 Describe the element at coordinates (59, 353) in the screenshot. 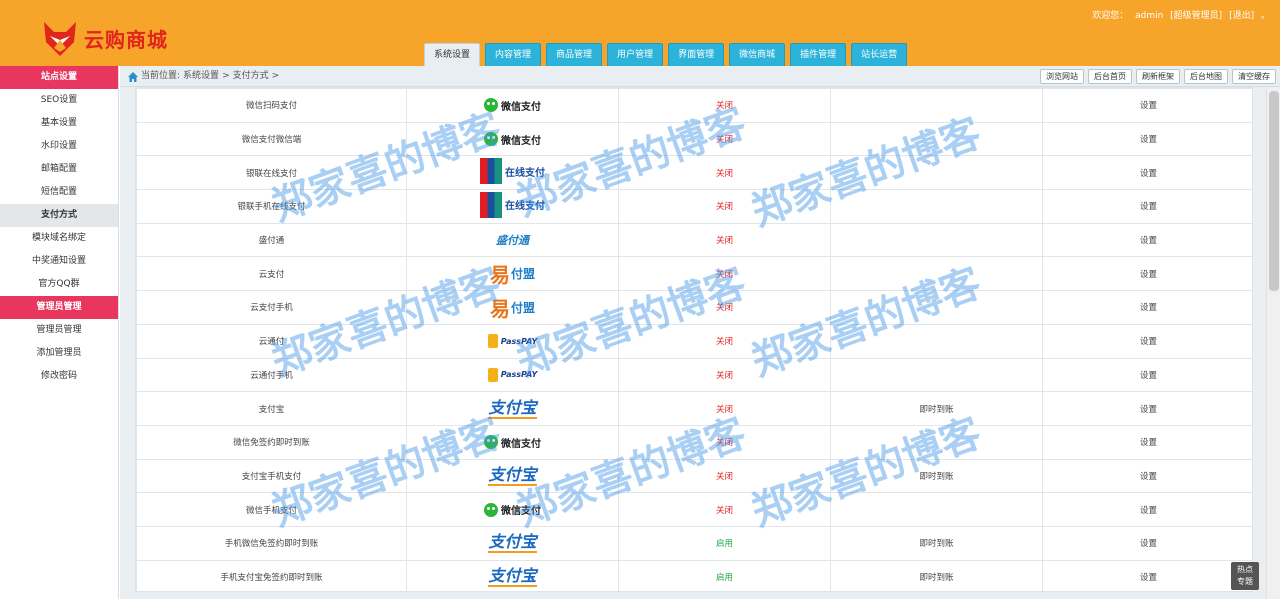

I see `sidebar-item-add-admin: 添加管理员` at that location.